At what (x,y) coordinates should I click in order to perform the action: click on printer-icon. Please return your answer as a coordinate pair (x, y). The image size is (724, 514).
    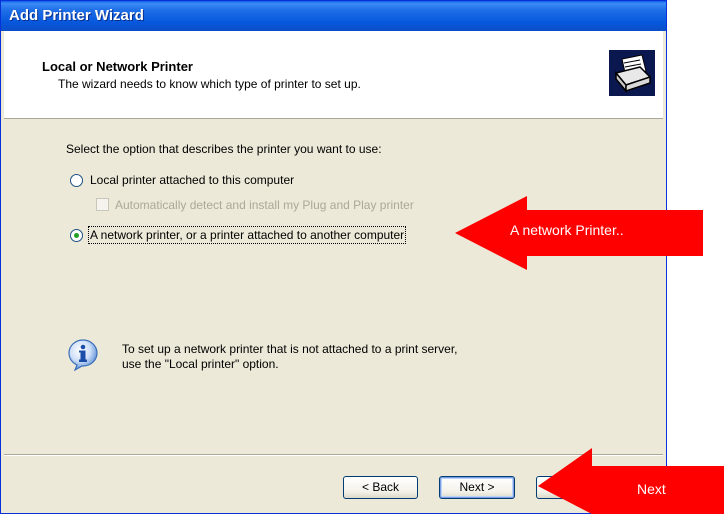
    Looking at the image, I should click on (632, 73).